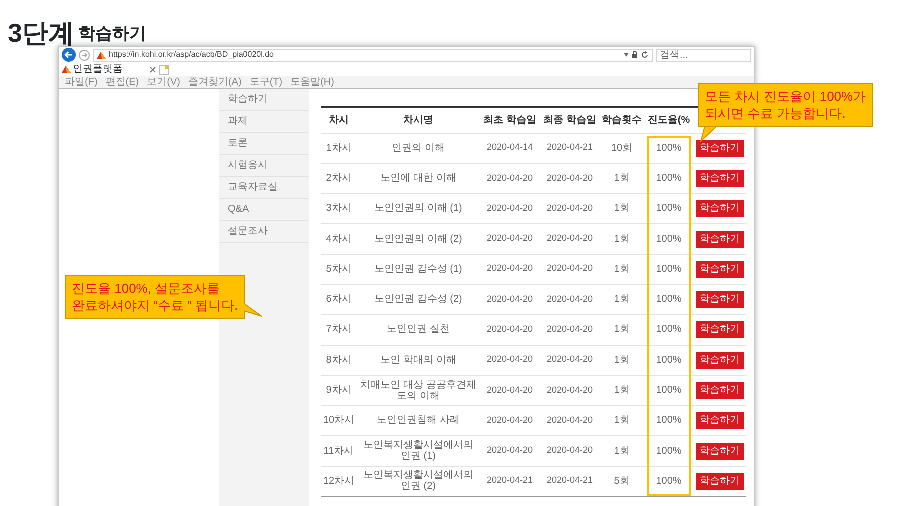 The image size is (911, 506). Describe the element at coordinates (418, 239) in the screenshot. I see `table-cell: 노인인권의 이해 (2)` at that location.